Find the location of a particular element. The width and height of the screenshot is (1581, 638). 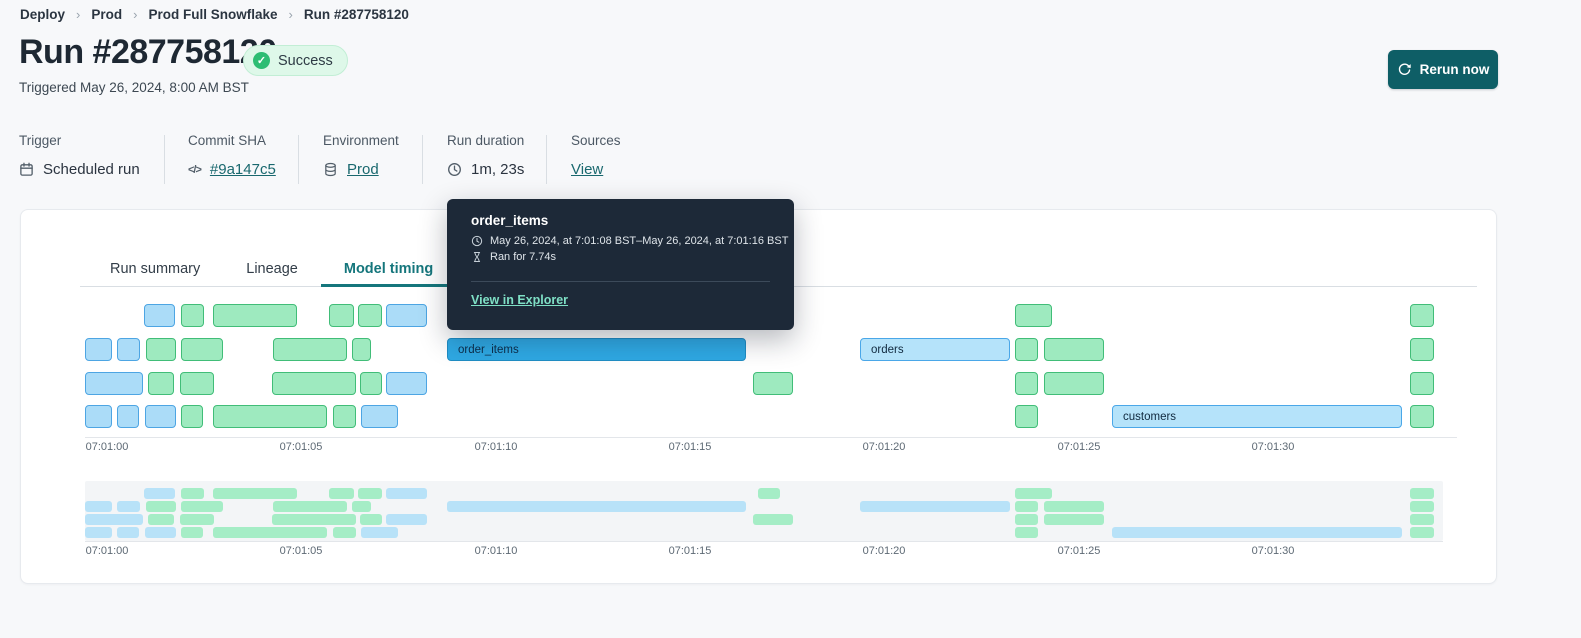

breadcrumb-item-prod-full-snowflake: Prod Full Snowflake is located at coordinates (212, 14).